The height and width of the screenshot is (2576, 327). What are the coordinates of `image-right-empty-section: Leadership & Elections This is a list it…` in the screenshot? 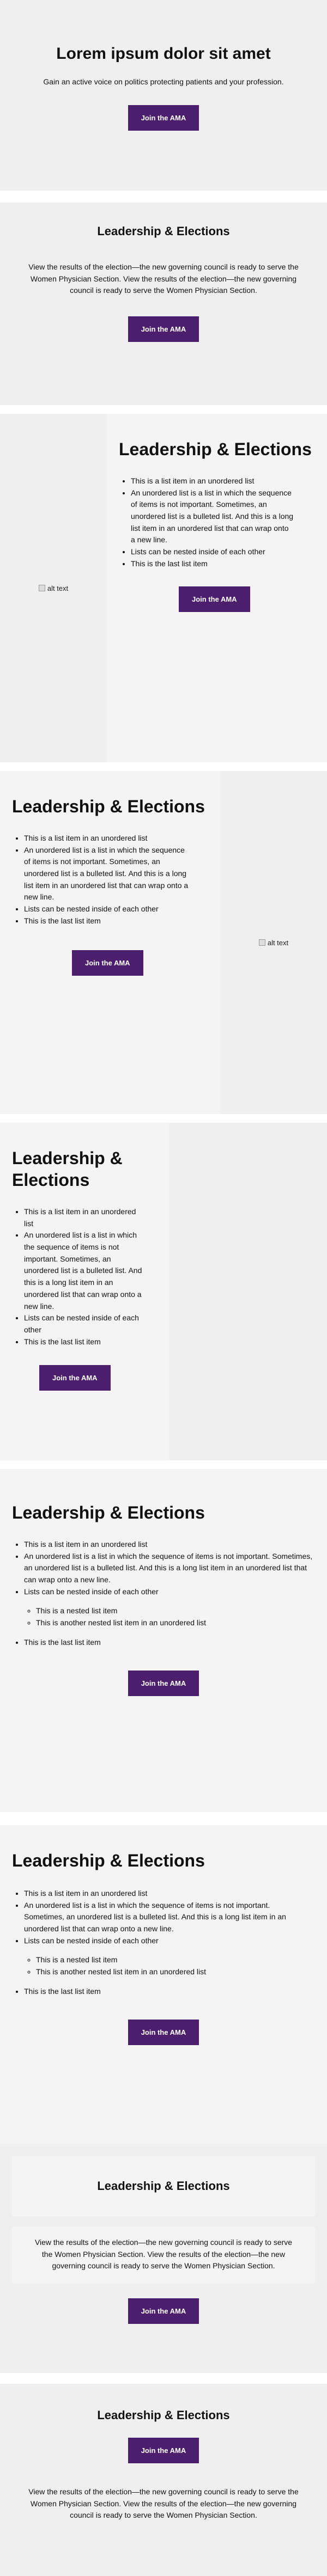 It's located at (163, 1291).